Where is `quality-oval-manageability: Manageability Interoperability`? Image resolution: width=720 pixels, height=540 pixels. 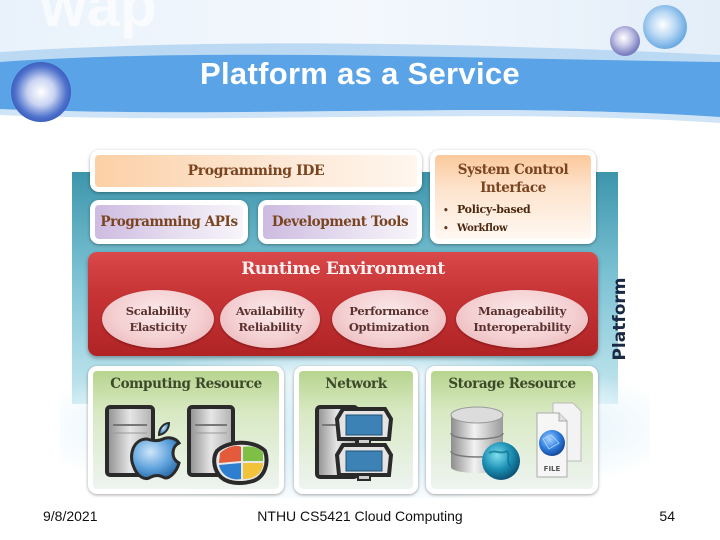
quality-oval-manageability: Manageability Interoperability is located at coordinates (522, 319).